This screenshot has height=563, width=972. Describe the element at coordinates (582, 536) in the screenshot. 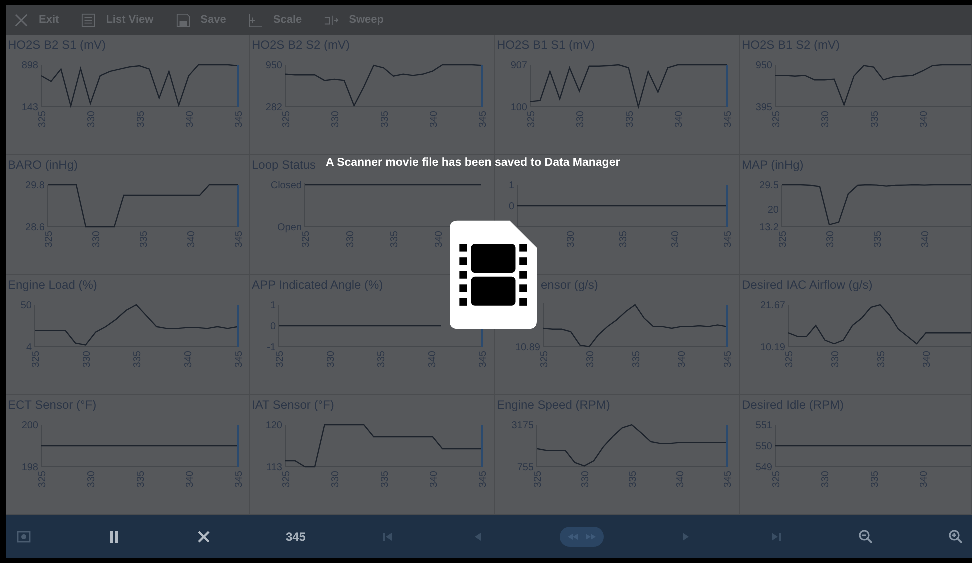

I see `rewind-forward-icon` at that location.